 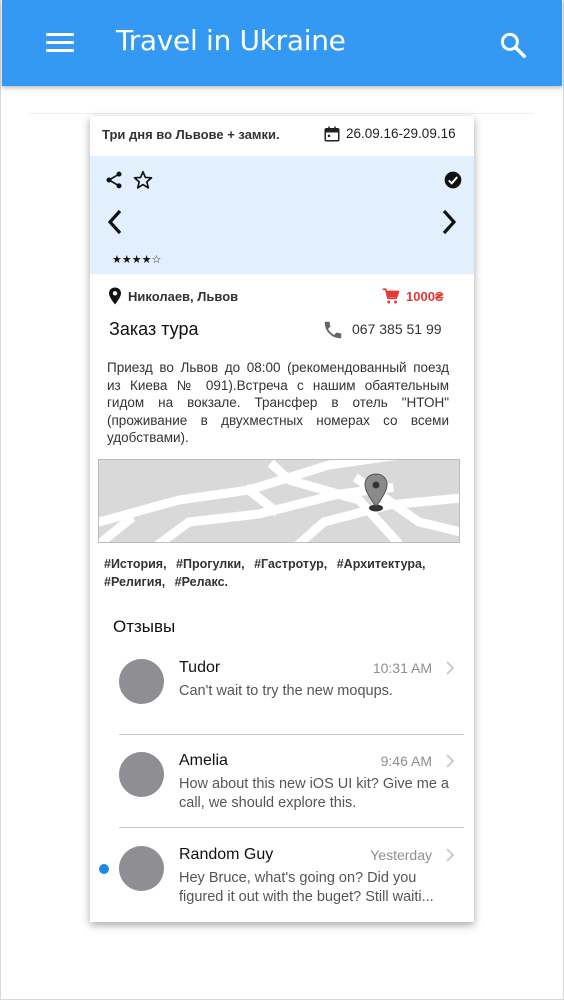 I want to click on review-author: Amelia, so click(x=203, y=760).